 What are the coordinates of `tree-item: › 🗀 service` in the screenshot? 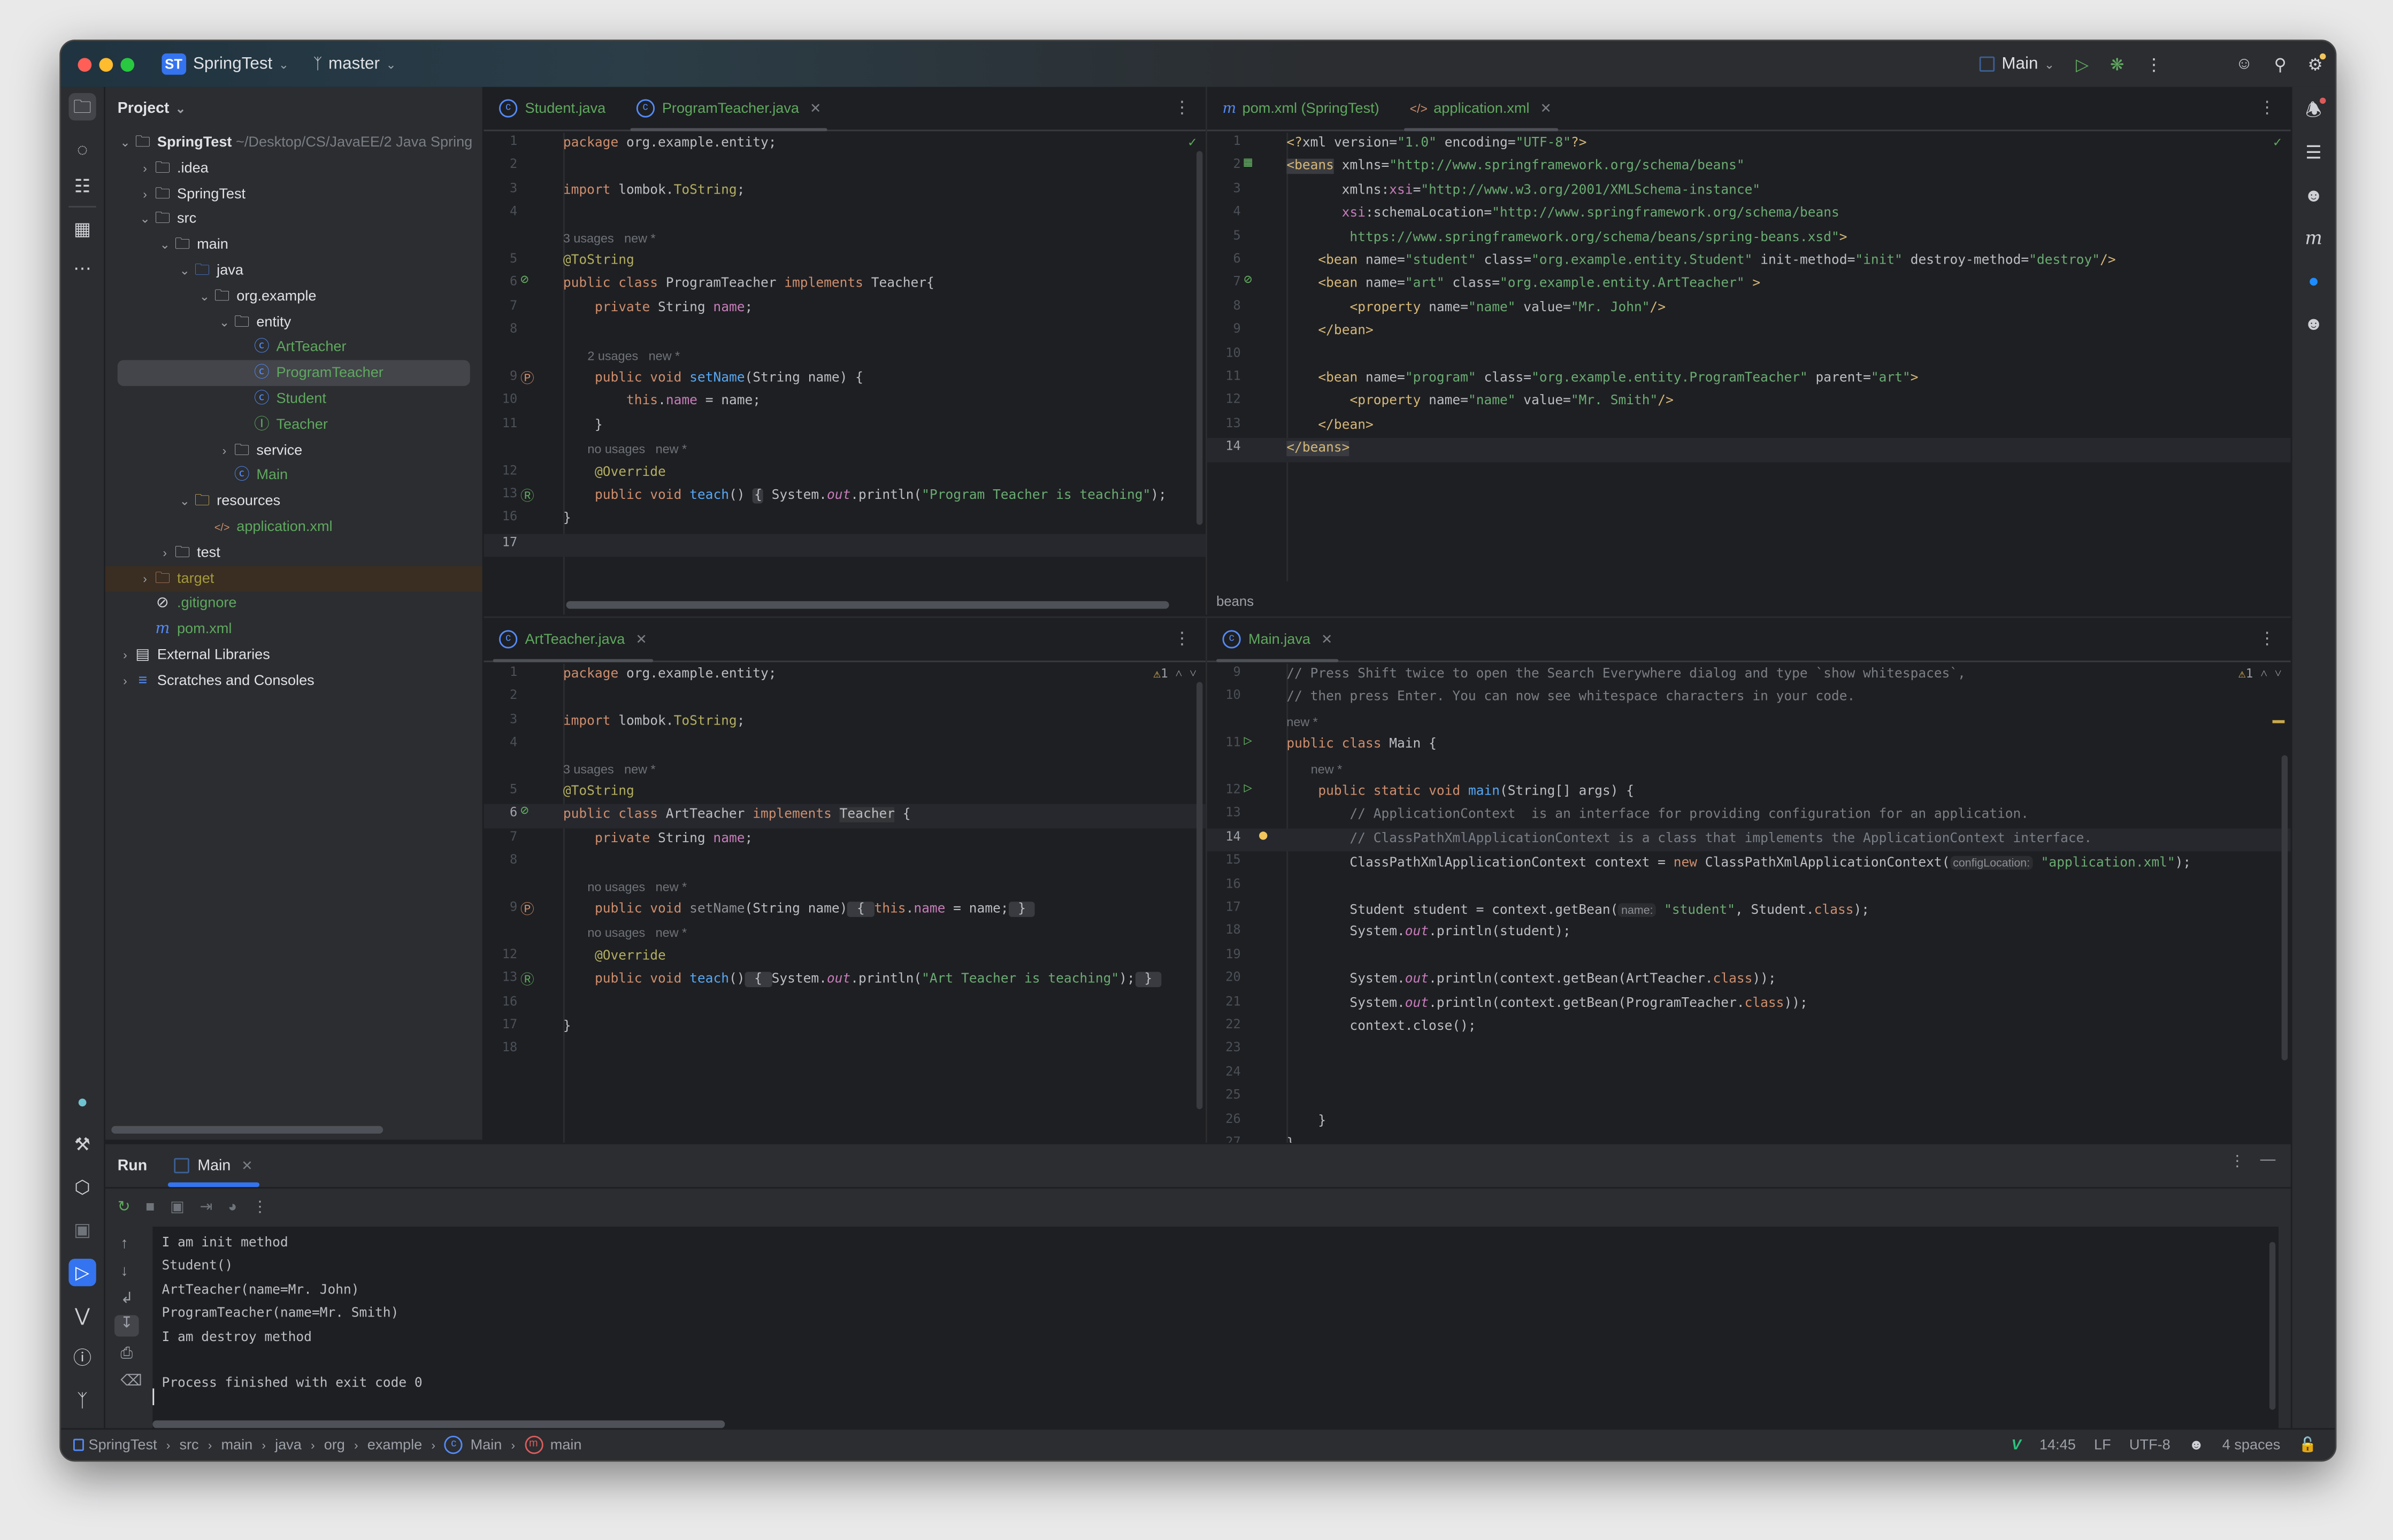 It's located at (293, 450).